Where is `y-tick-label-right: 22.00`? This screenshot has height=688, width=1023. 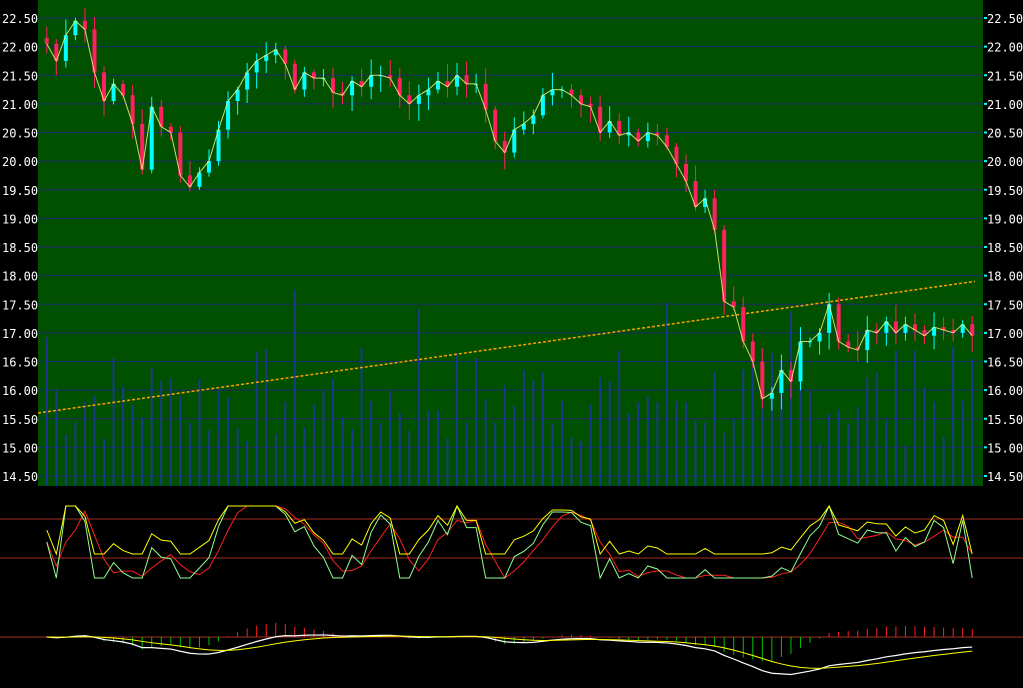 y-tick-label-right: 22.00 is located at coordinates (1005, 48).